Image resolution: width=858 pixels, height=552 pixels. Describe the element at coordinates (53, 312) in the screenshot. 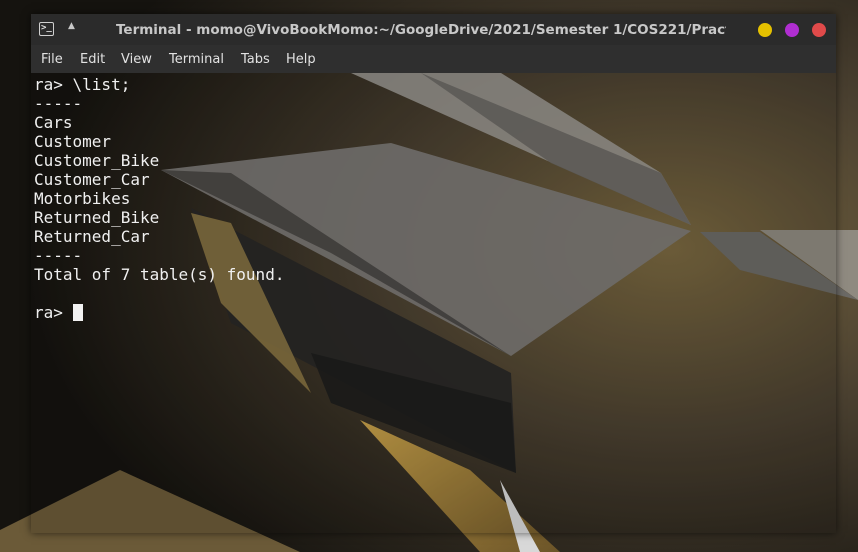

I see `terminal-prompt: ra>` at that location.